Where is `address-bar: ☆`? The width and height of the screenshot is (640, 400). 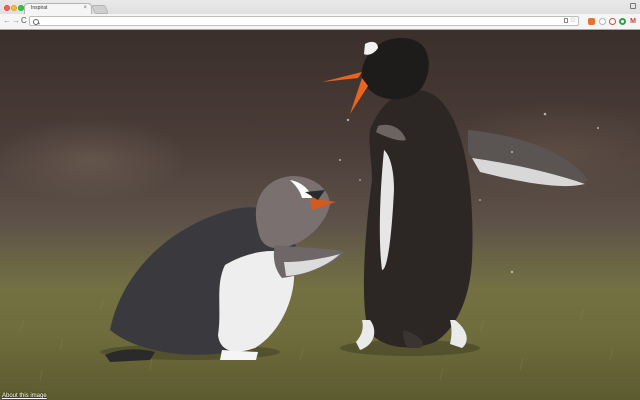
address-bar: ☆ is located at coordinates (304, 21).